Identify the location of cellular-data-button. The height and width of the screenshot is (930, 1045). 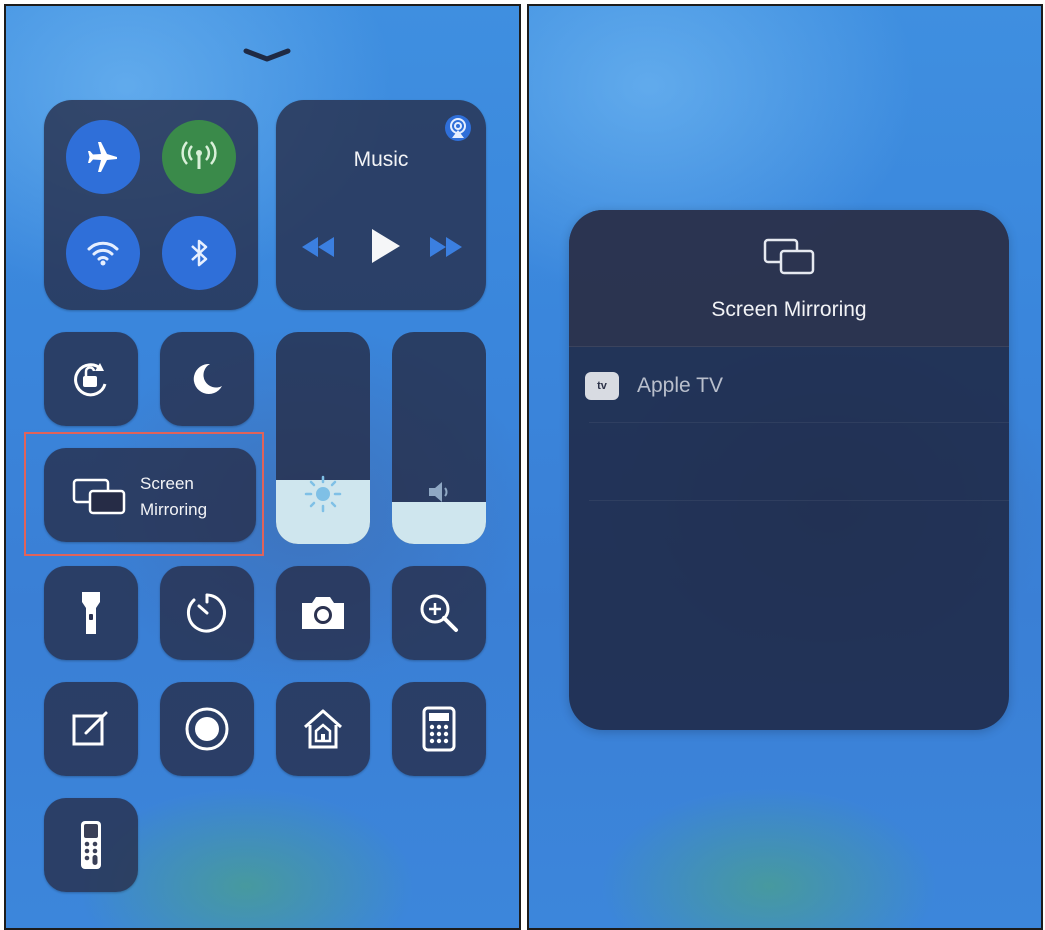
(199, 157).